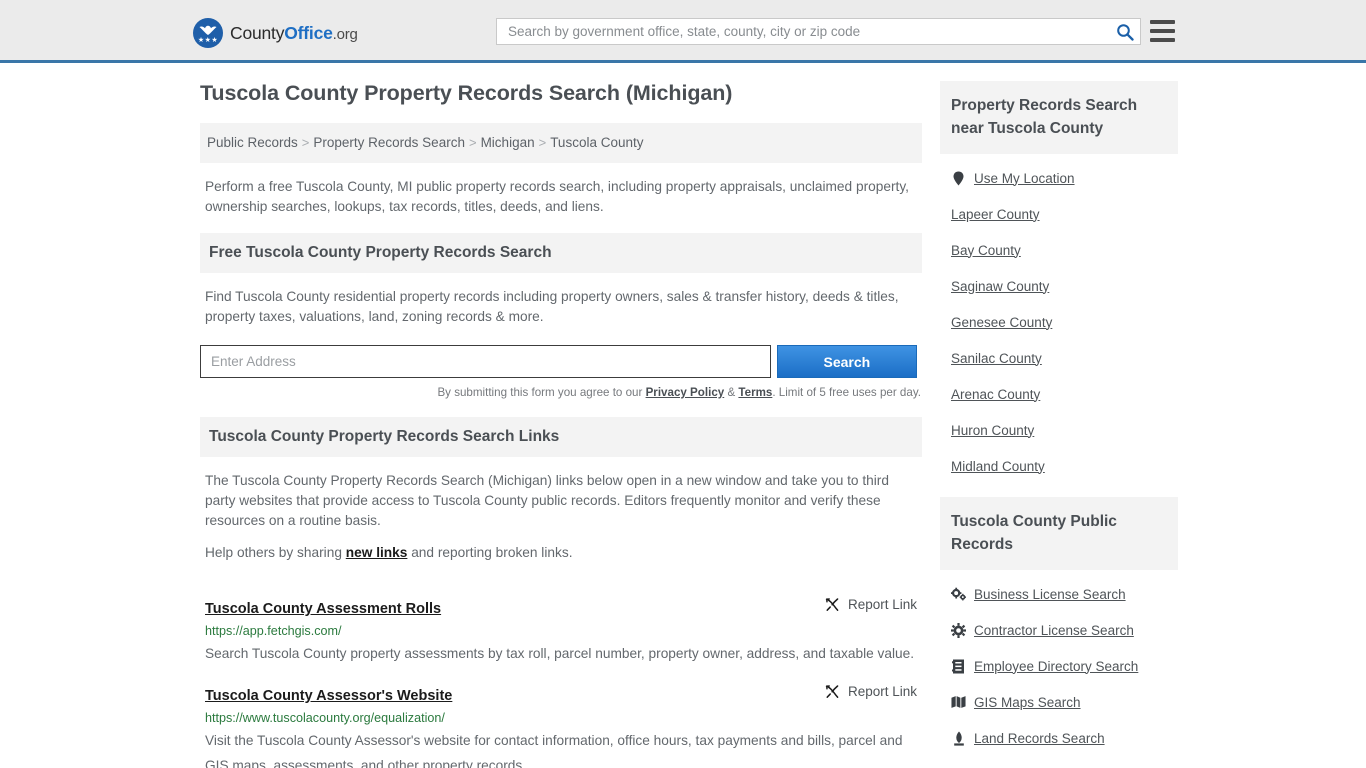  Describe the element at coordinates (1064, 358) in the screenshot. I see `list-item: Sanilac County` at that location.